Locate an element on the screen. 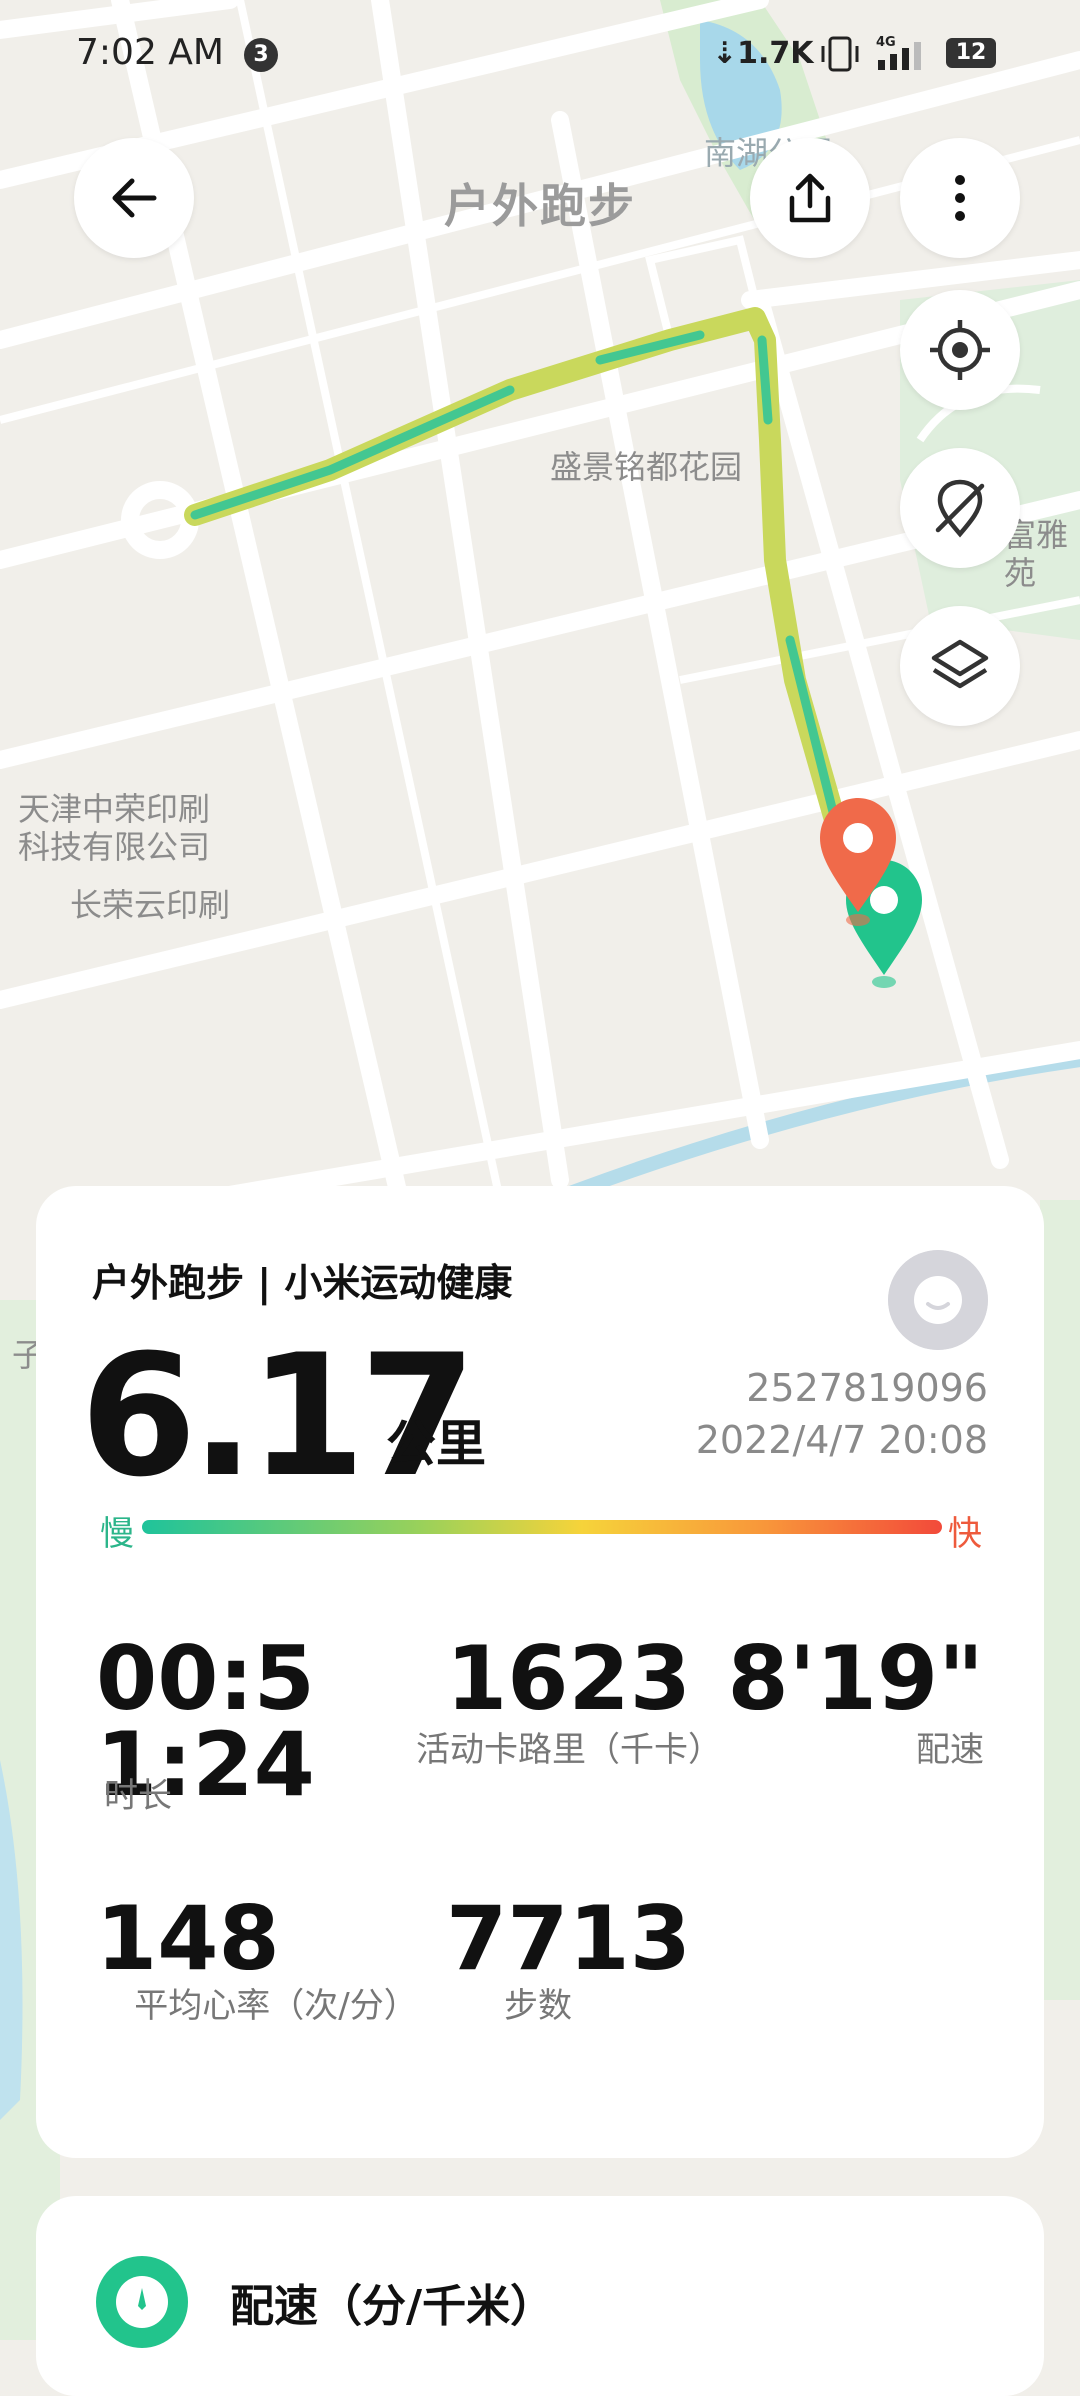 The width and height of the screenshot is (1080, 2396). calories-value: 1623 is located at coordinates (568, 1678).